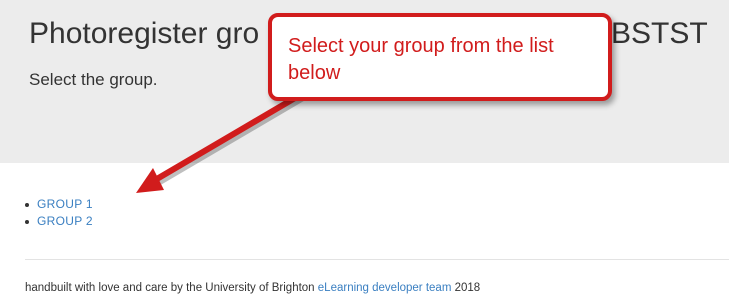 The image size is (729, 300). I want to click on list-item: GROUP 2, so click(59, 221).